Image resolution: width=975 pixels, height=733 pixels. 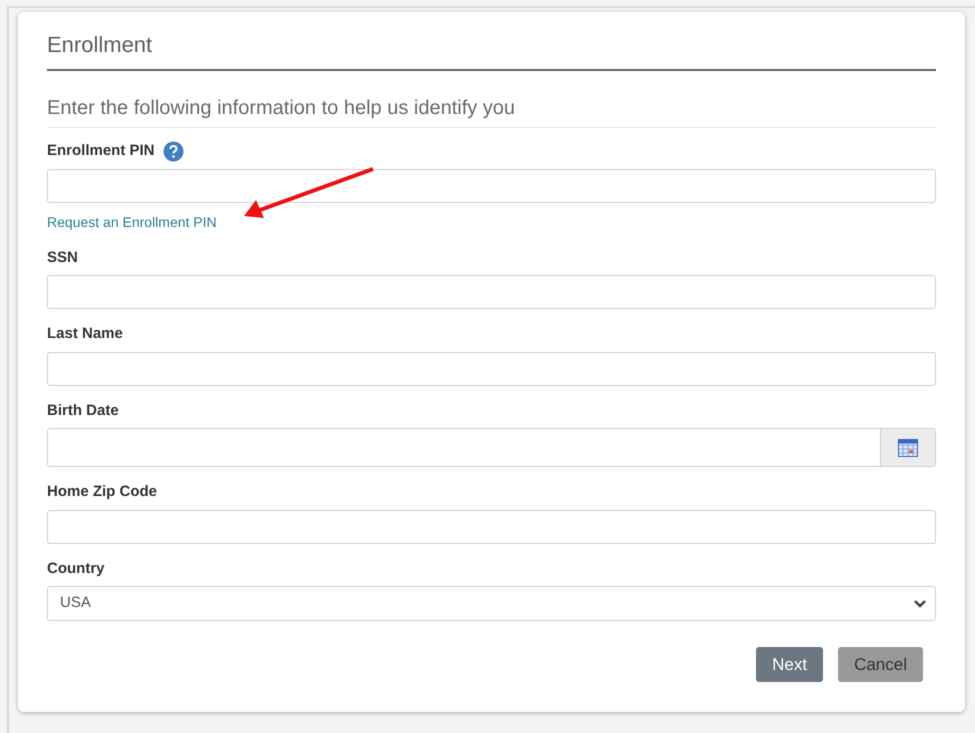 I want to click on field-label: Last Name, so click(x=85, y=334).